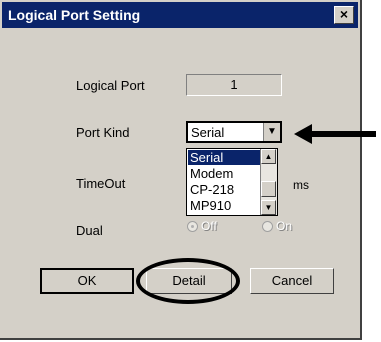 The width and height of the screenshot is (381, 342). Describe the element at coordinates (225, 157) in the screenshot. I see `port-kind-option-serial: Serial` at that location.